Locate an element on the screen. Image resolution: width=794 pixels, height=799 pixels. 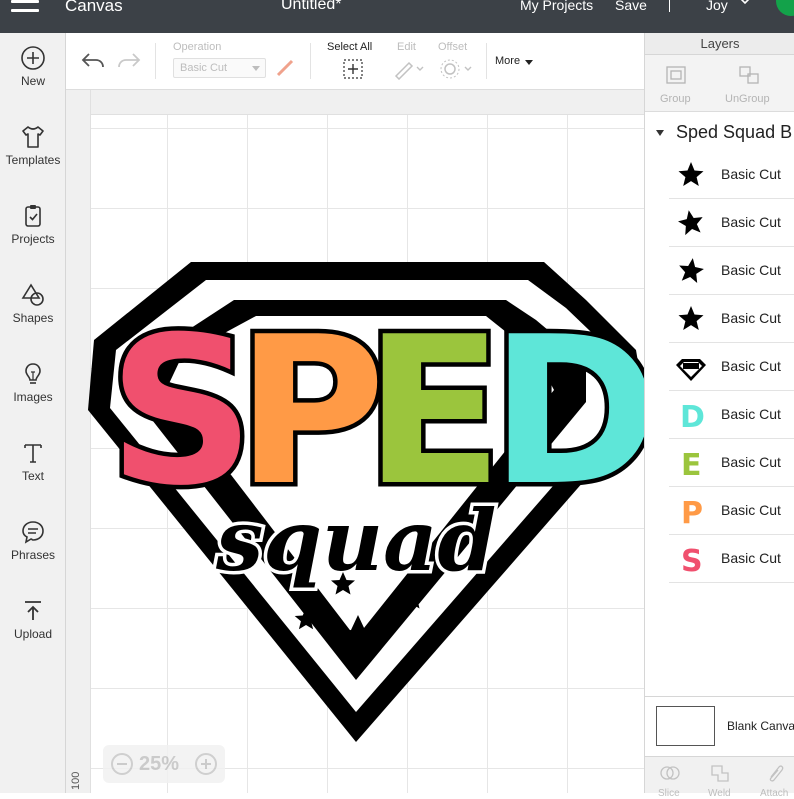
select-all-label: Select All is located at coordinates (350, 47).